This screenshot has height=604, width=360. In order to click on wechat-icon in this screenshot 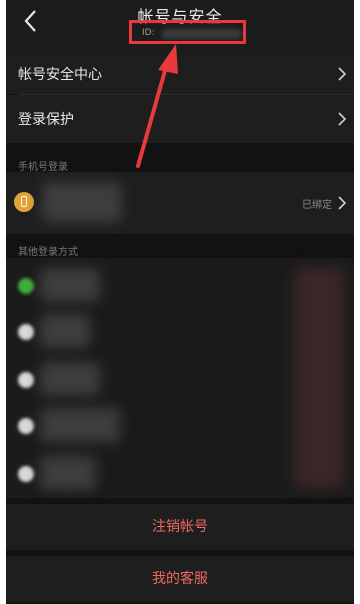, I will do `click(26, 286)`.